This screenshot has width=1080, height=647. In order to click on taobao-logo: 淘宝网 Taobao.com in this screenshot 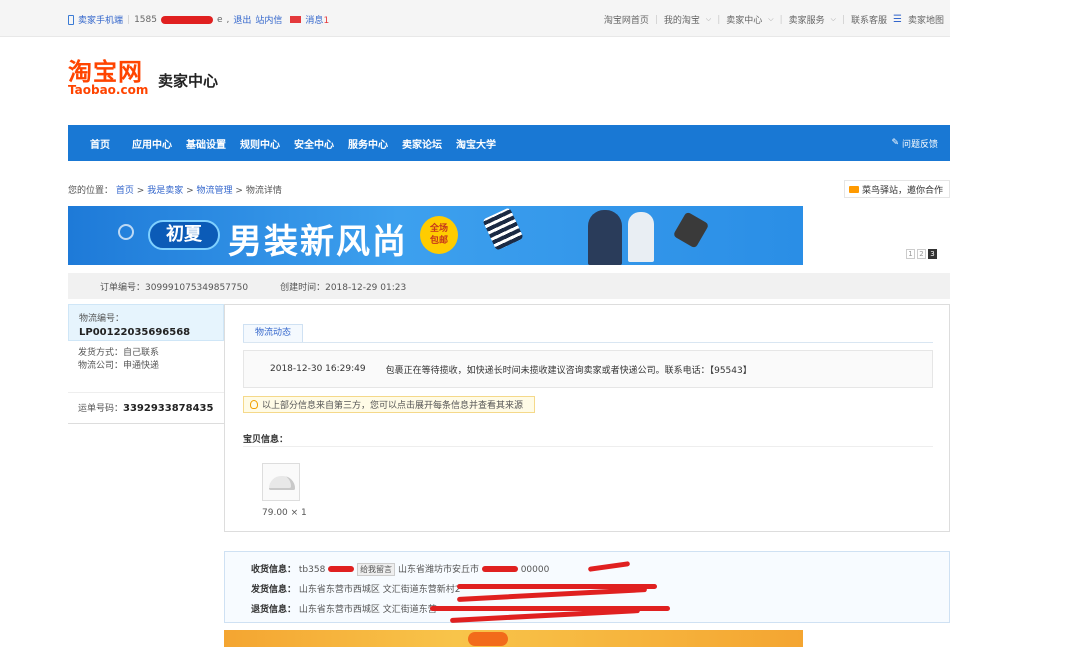, I will do `click(108, 78)`.